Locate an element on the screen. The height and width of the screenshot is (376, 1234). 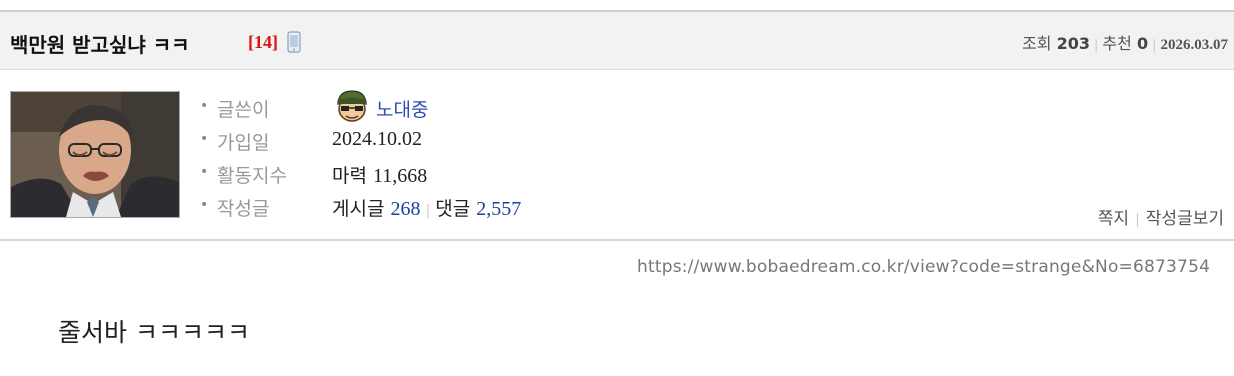
posts-value: 게시글 268 | 댓글 2,557 is located at coordinates (426, 207).